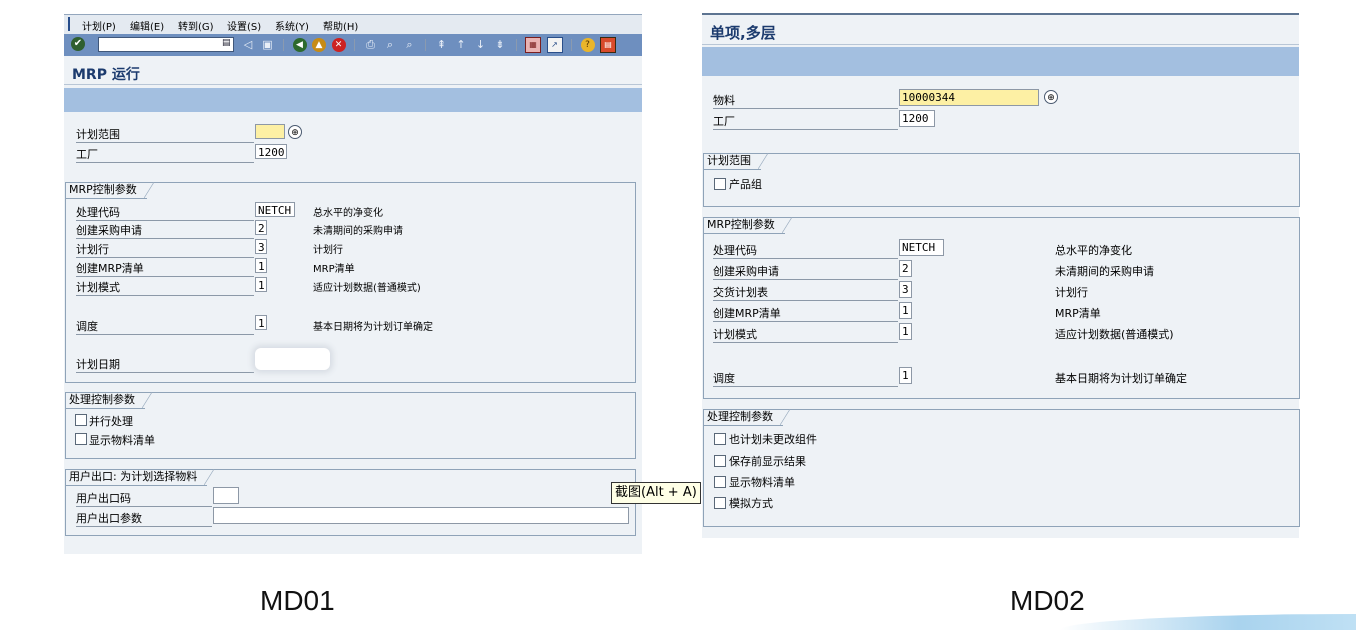  Describe the element at coordinates (1104, 271) in the screenshot. I see `md02-create-purreq-desc: 未清期间的采购申请` at that location.